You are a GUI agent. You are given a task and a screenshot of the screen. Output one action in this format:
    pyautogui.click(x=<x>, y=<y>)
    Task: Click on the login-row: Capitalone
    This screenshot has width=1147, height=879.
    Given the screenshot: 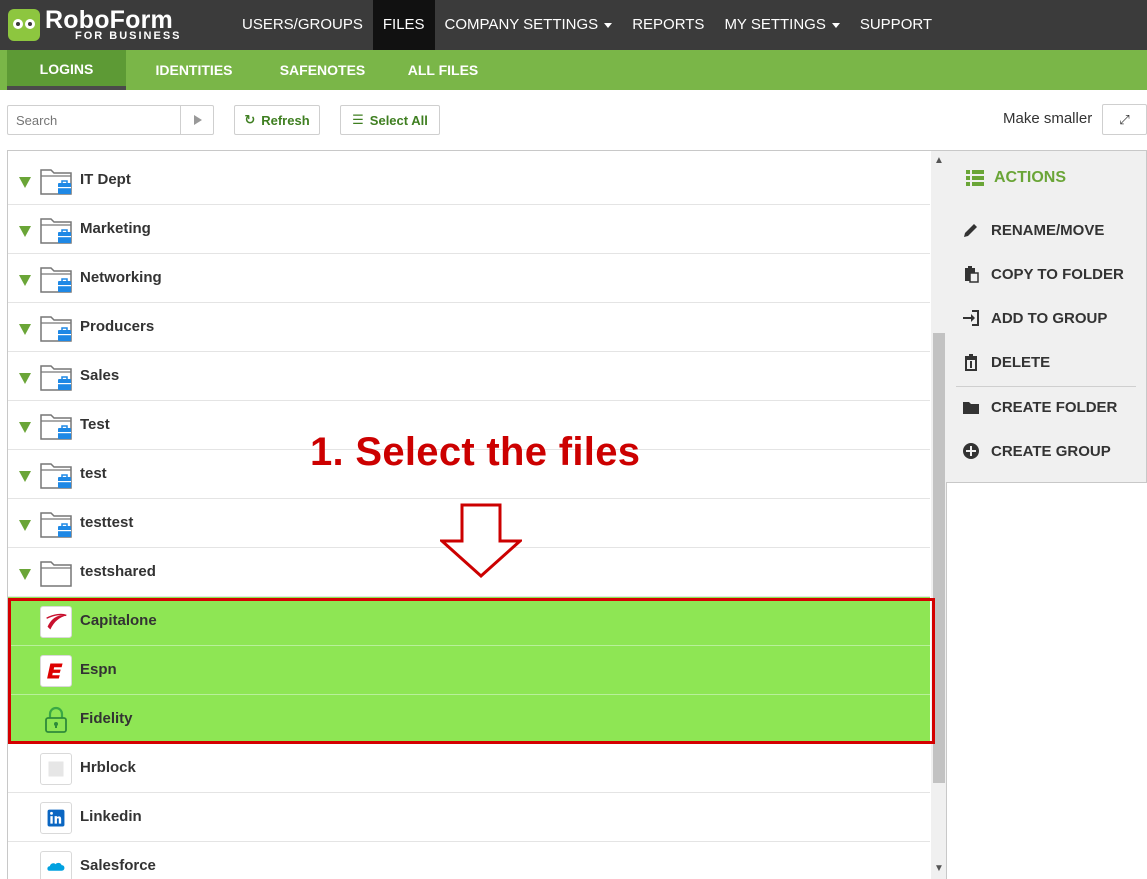 What is the action you would take?
    pyautogui.click(x=469, y=621)
    